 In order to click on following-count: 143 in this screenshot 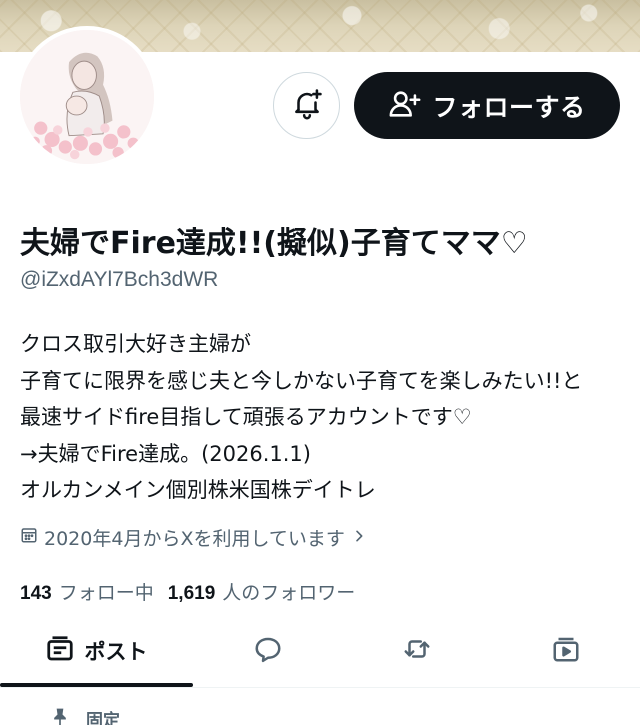, I will do `click(36, 593)`.